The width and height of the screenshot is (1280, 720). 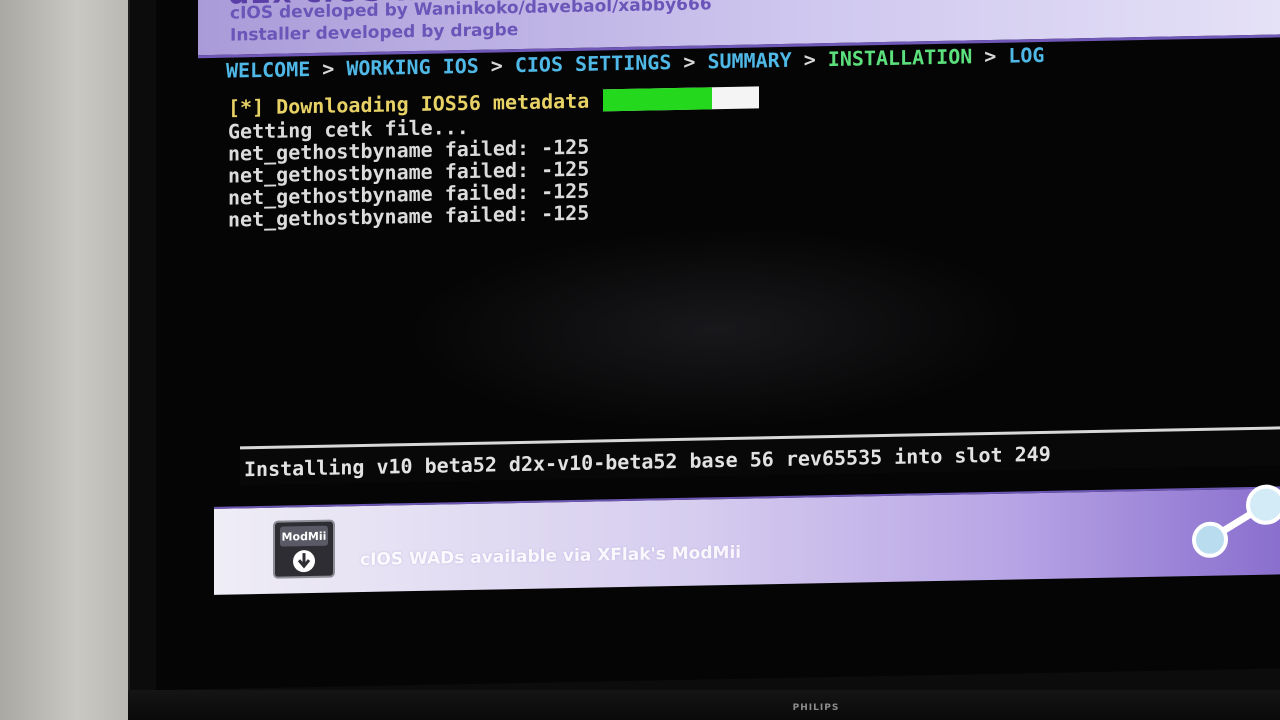 What do you see at coordinates (304, 537) in the screenshot?
I see `modmii-icon-label: ModMii` at bounding box center [304, 537].